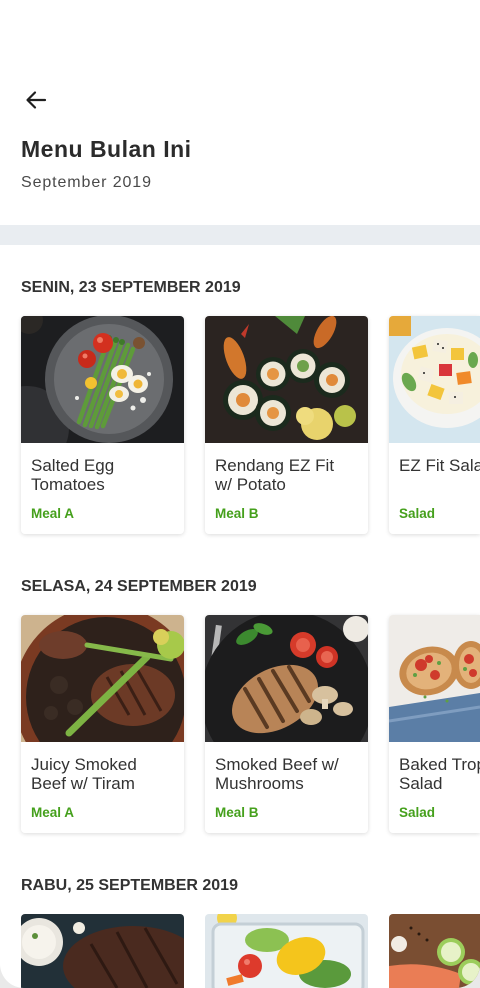  I want to click on arrow-left-icon, so click(36, 100).